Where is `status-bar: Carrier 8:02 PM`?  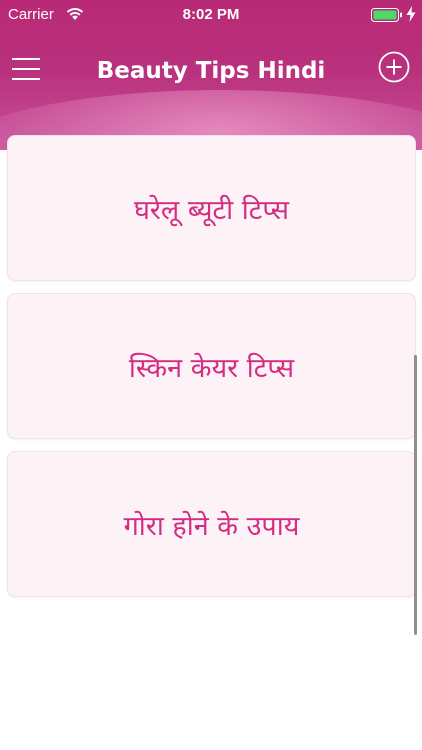 status-bar: Carrier 8:02 PM is located at coordinates (211, 15).